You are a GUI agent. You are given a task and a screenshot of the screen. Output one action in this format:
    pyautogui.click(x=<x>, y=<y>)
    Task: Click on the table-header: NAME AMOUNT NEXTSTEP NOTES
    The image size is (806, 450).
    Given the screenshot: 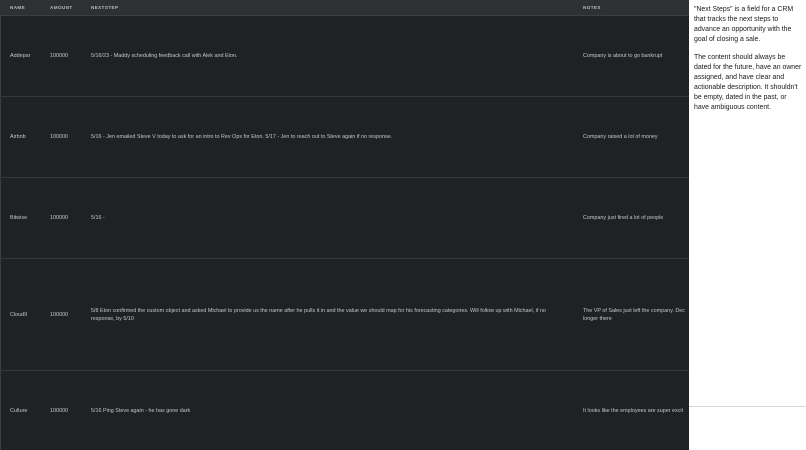 What is the action you would take?
    pyautogui.click(x=344, y=8)
    